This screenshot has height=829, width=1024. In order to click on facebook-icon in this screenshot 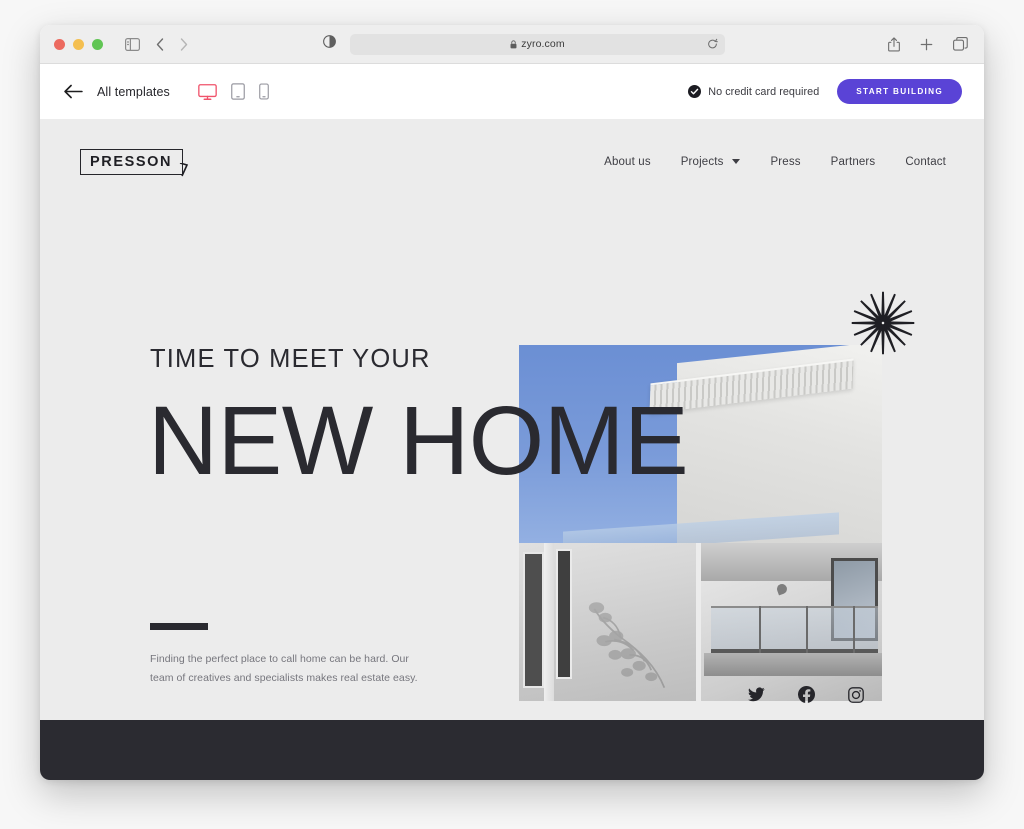, I will do `click(806, 694)`.